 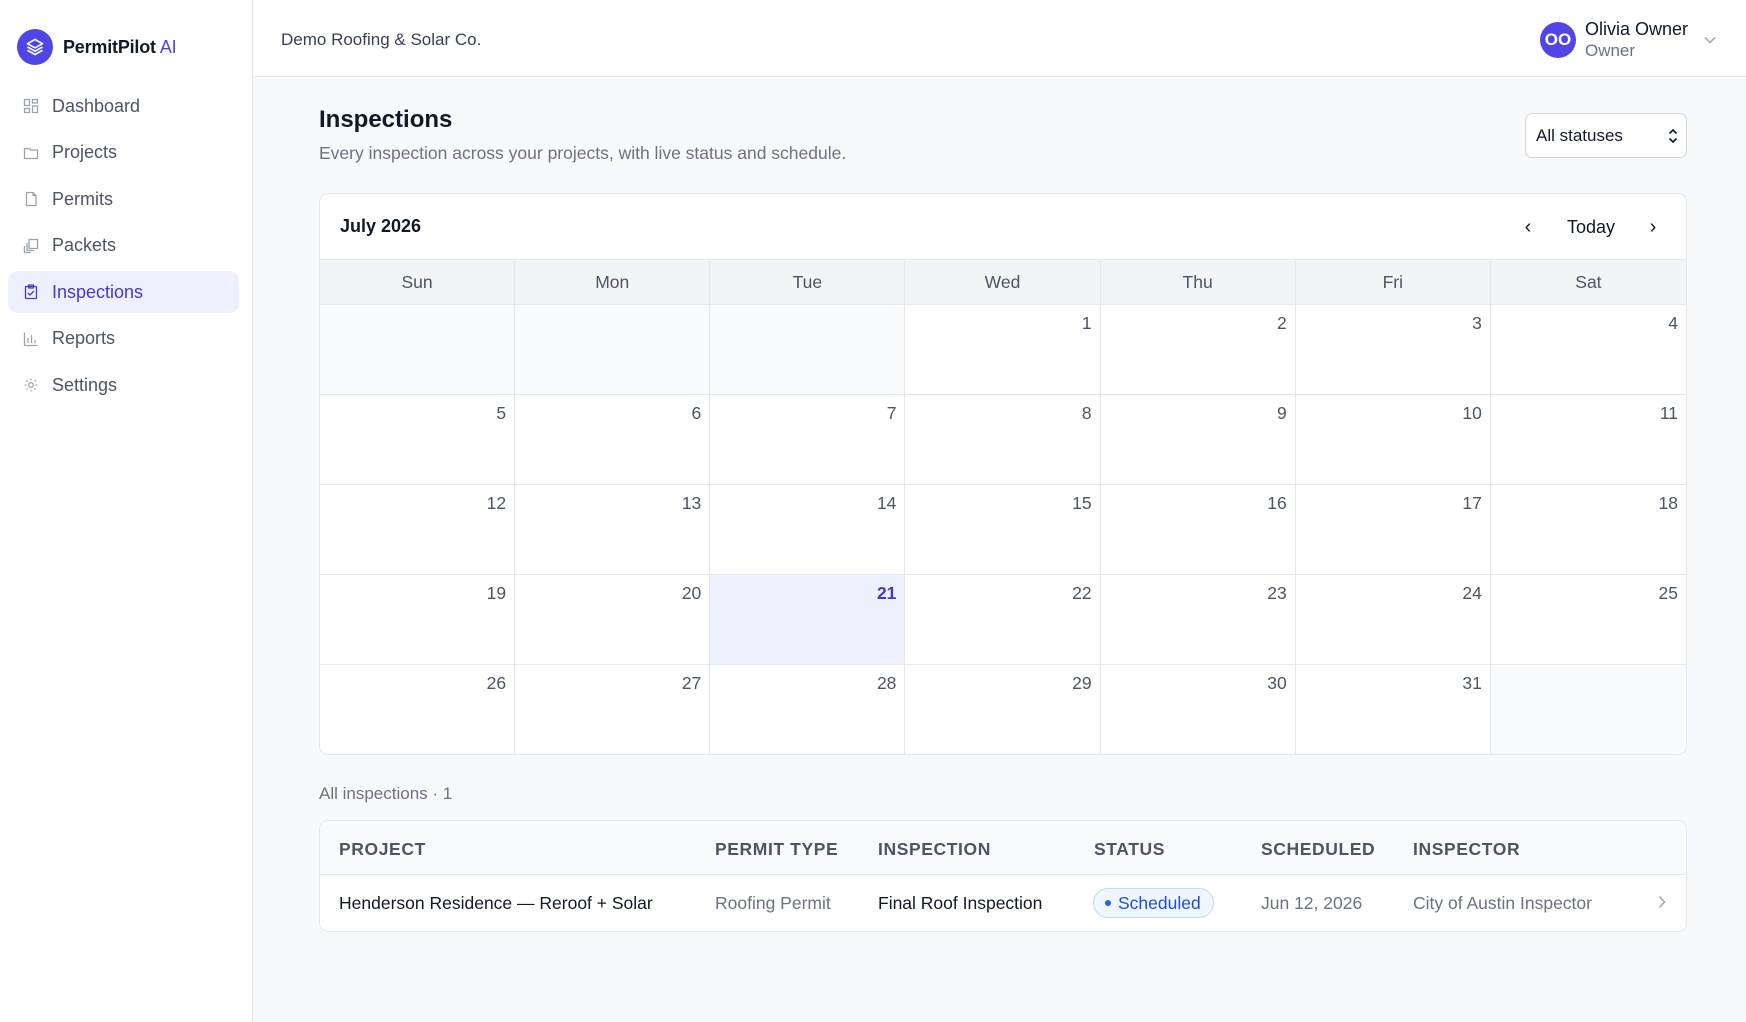 What do you see at coordinates (1393, 709) in the screenshot?
I see `calendar-day: 31` at bounding box center [1393, 709].